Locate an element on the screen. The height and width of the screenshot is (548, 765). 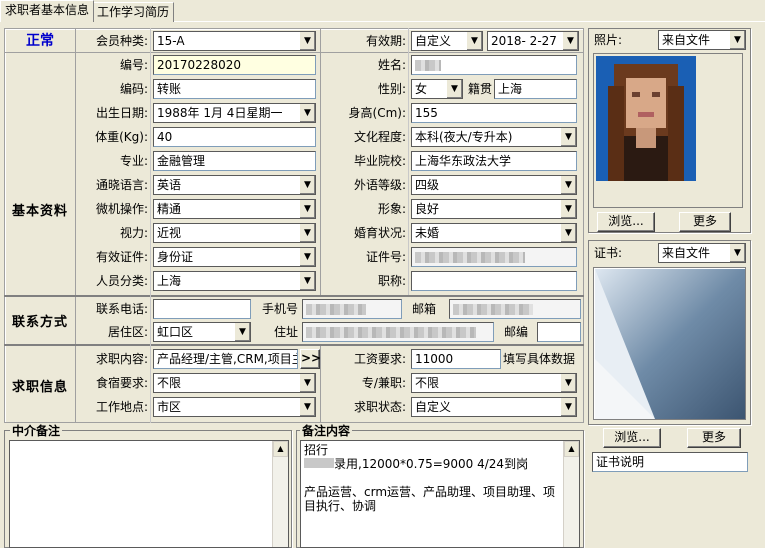
remark-title: 备注内容 is located at coordinates (326, 431).